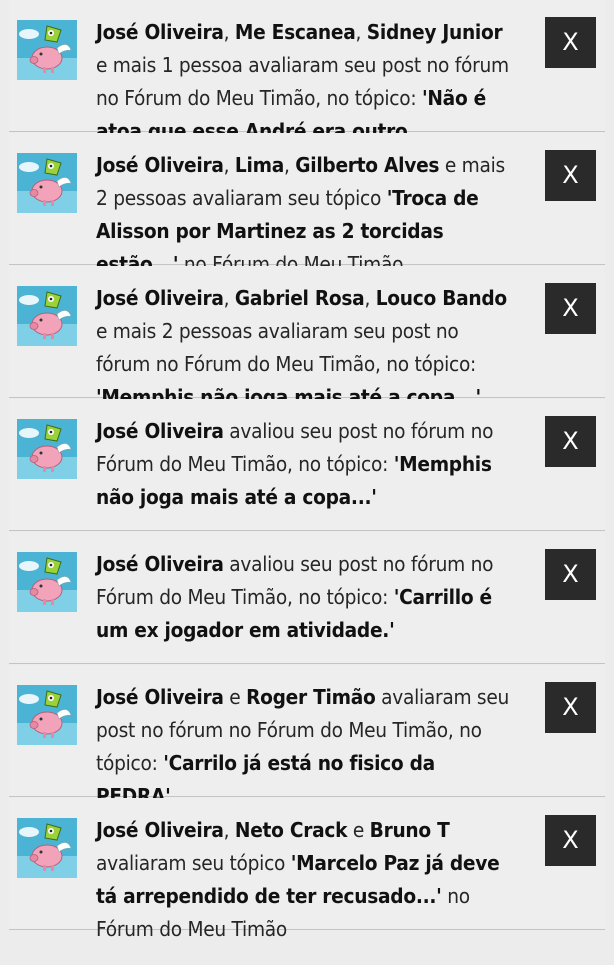 Image resolution: width=614 pixels, height=965 pixels. What do you see at coordinates (299, 298) in the screenshot?
I see `notification-highlight: Gabriel Rosa` at bounding box center [299, 298].